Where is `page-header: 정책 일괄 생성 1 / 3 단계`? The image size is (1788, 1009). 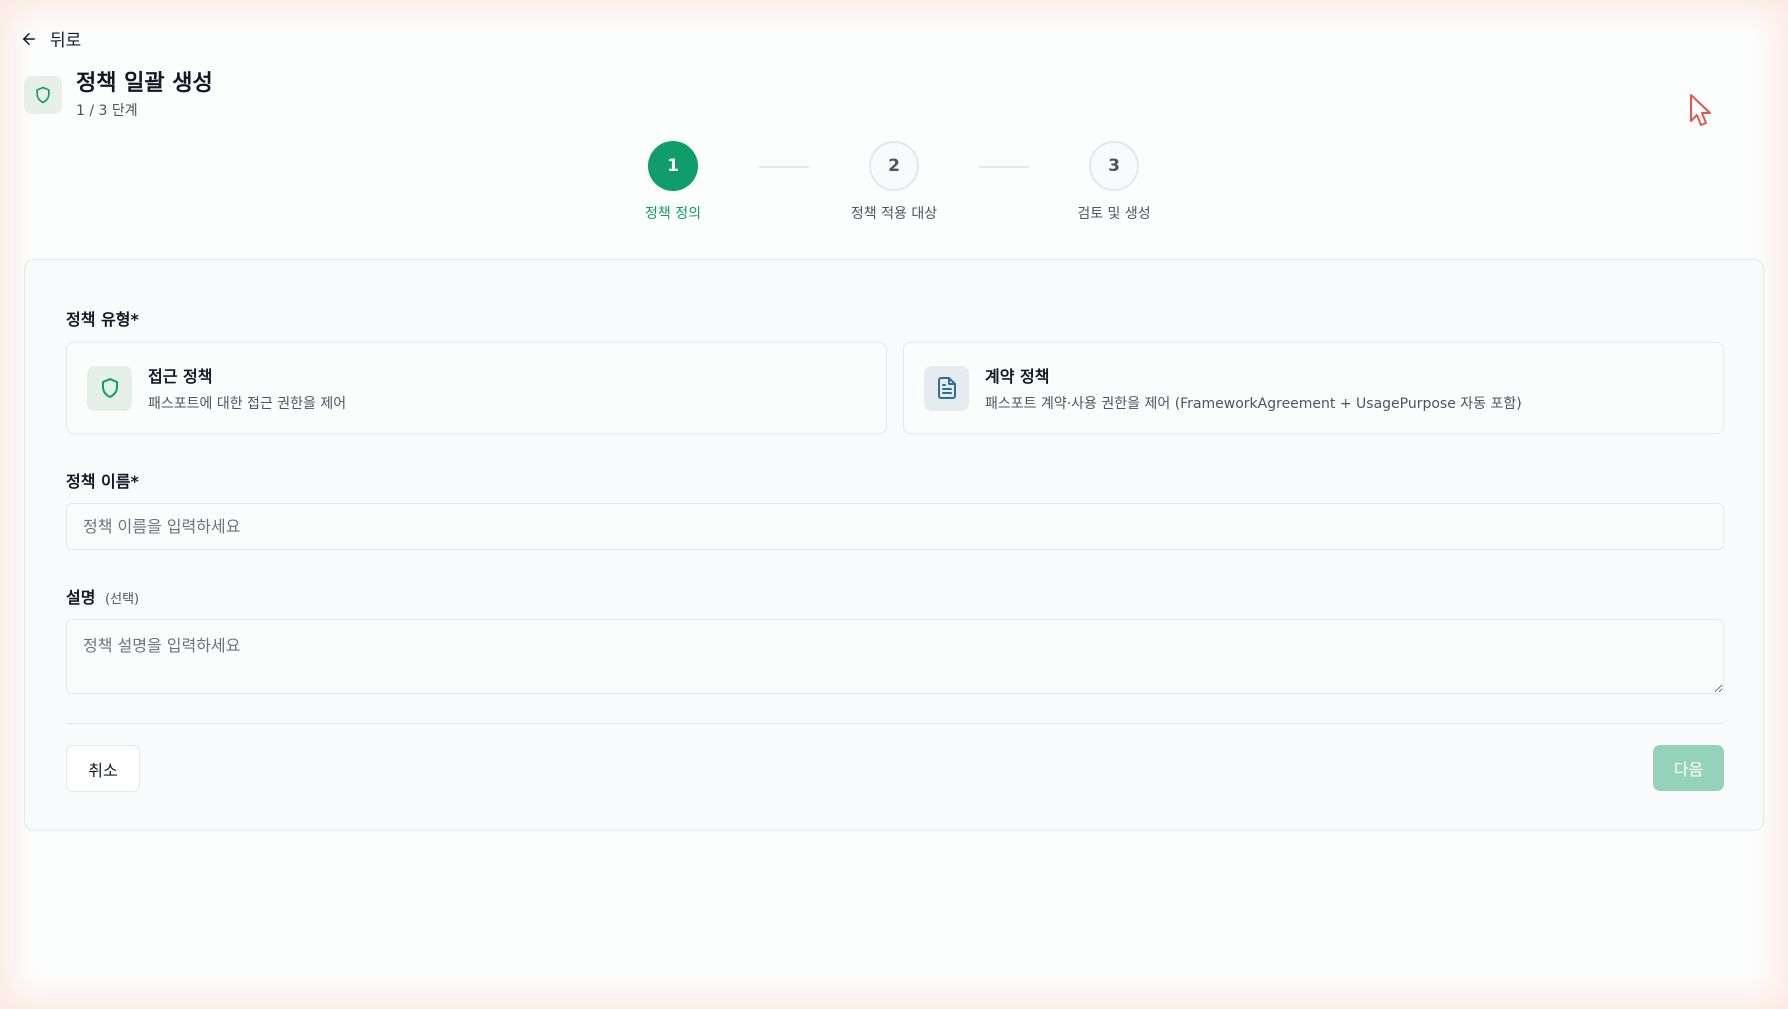
page-header: 정책 일괄 생성 1 / 3 단계 is located at coordinates (118, 95).